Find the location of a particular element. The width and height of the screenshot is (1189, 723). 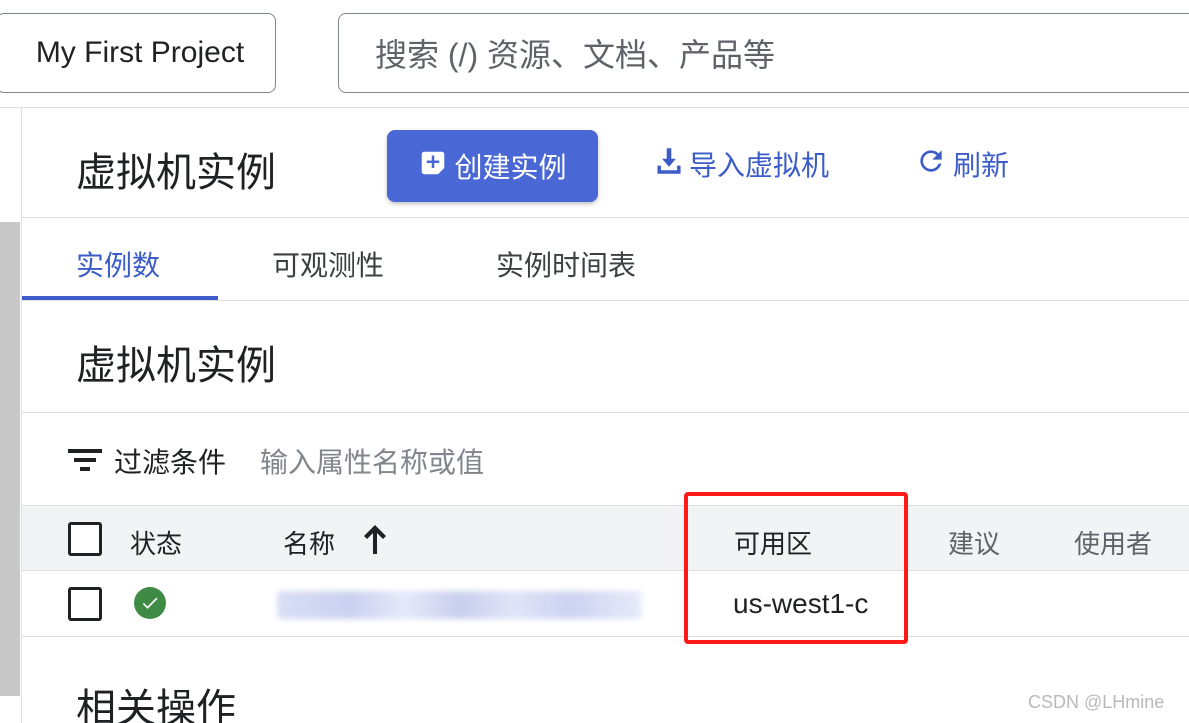

filter-icon is located at coordinates (85, 461).